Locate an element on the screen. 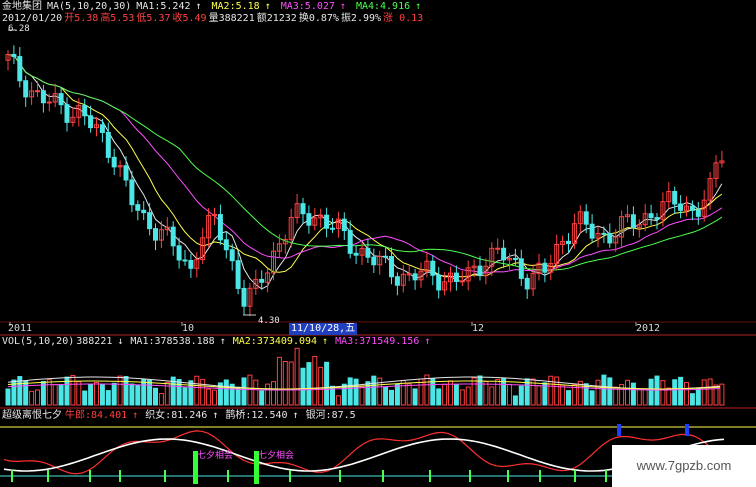  quote-change: 涨 0.13 is located at coordinates (403, 18).